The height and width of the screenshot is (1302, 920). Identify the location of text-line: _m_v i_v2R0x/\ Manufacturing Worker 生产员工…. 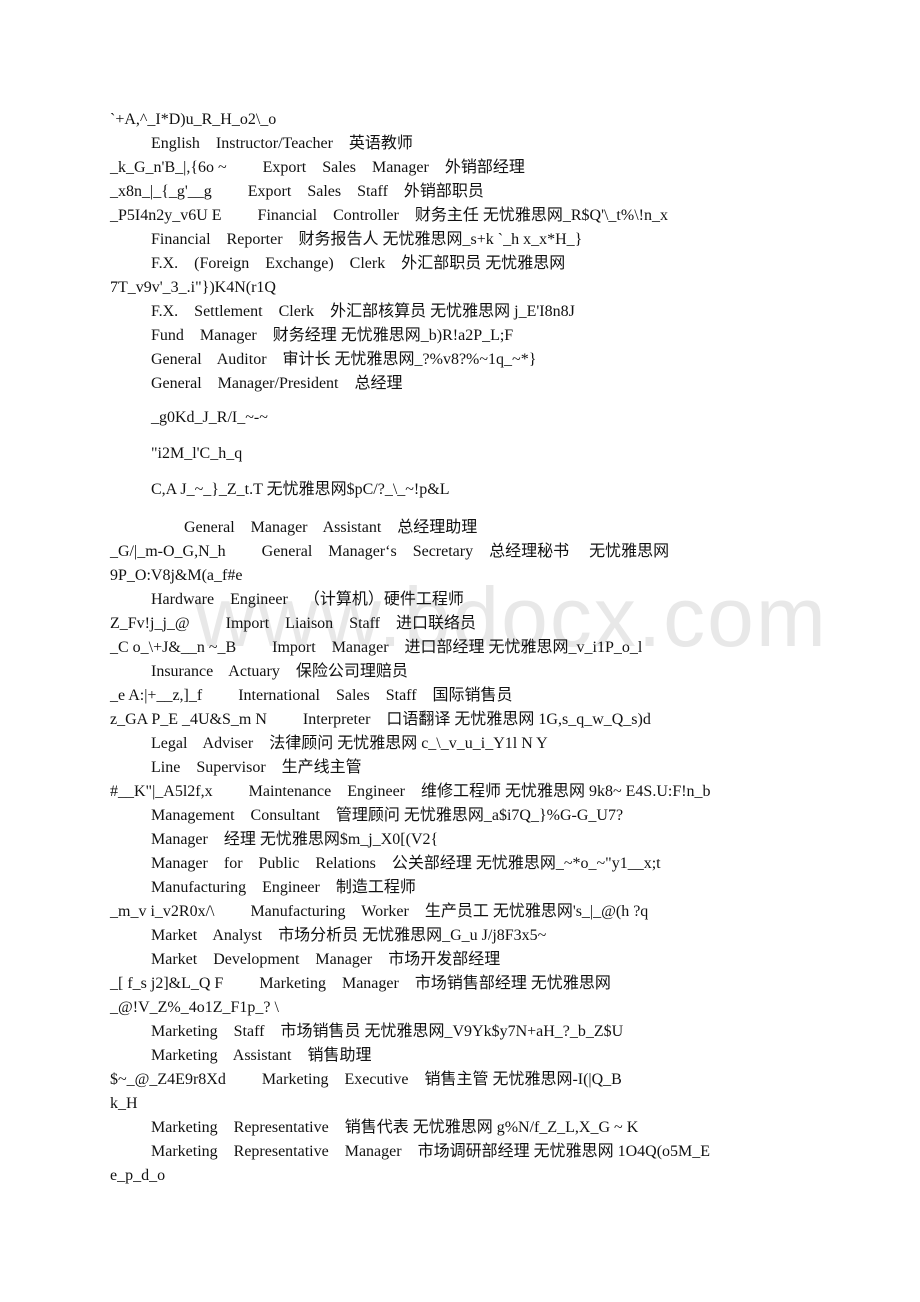
(379, 911).